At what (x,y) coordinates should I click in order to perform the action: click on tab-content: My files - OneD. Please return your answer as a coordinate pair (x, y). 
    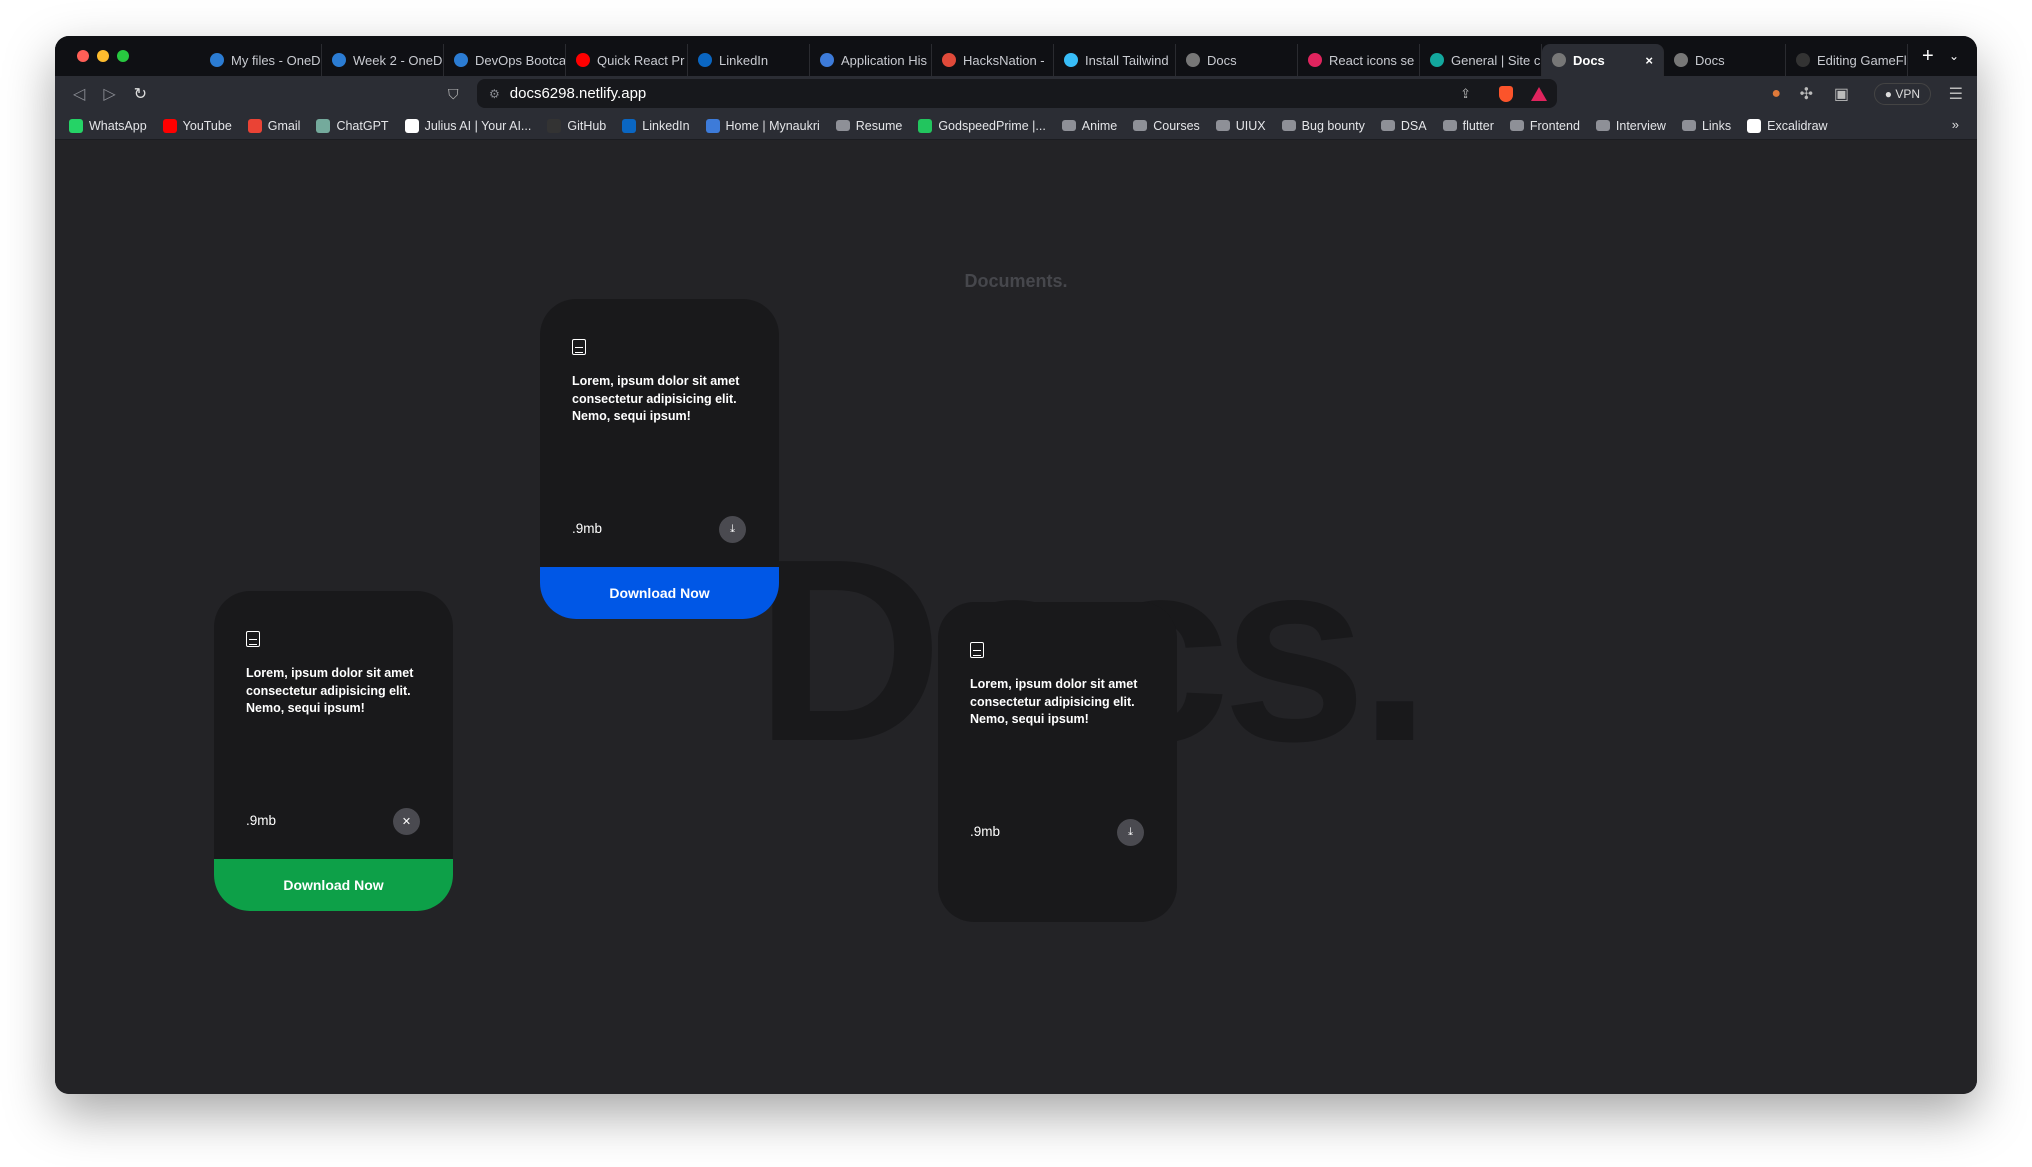
    Looking at the image, I should click on (265, 60).